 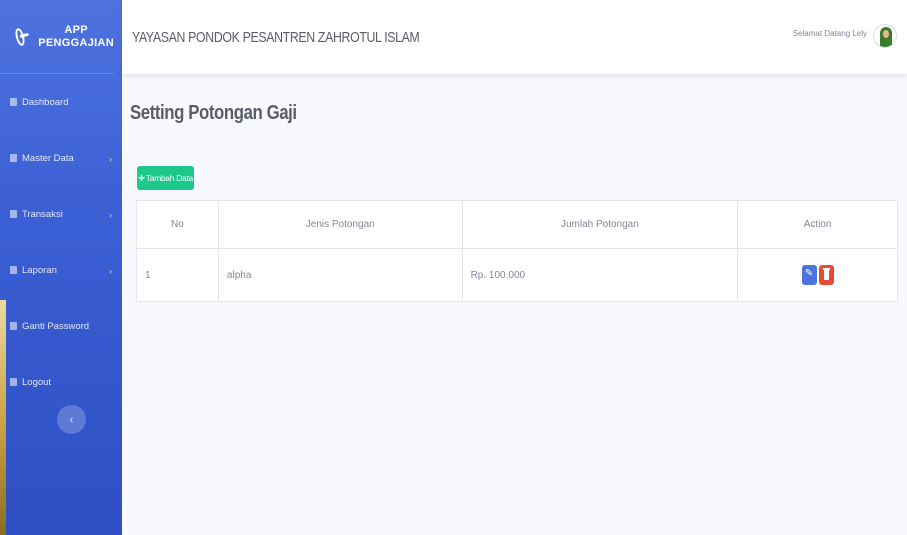 I want to click on add-data-button: + Tambah Data, so click(x=165, y=178).